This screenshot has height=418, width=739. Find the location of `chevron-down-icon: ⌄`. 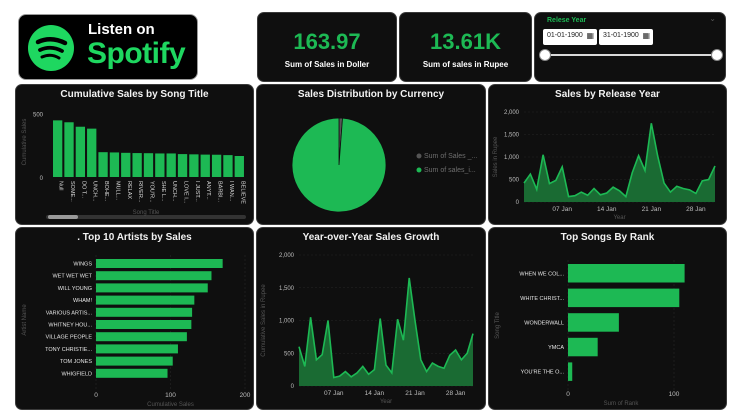

chevron-down-icon: ⌄ is located at coordinates (712, 18).